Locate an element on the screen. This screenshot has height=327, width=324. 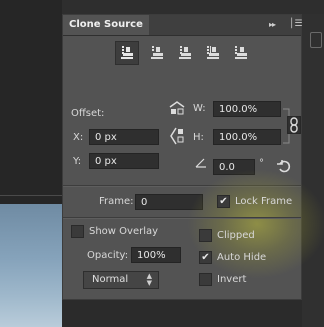
lock-frame-checkbox: ✔ is located at coordinates (223, 201).